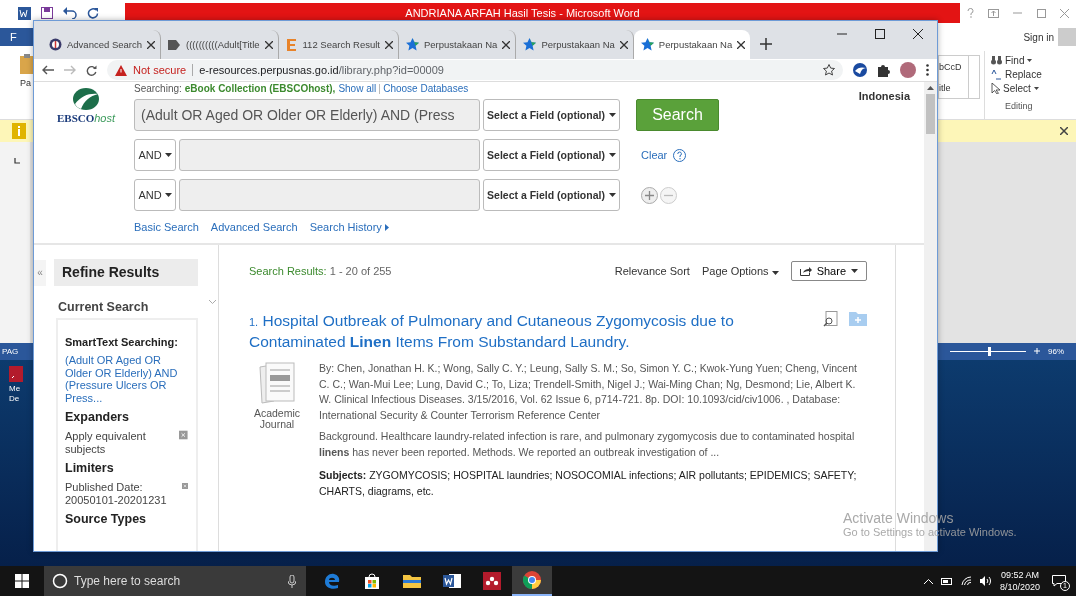 The width and height of the screenshot is (1076, 596). What do you see at coordinates (1037, 351) in the screenshot?
I see `zoom-in-icon` at bounding box center [1037, 351].